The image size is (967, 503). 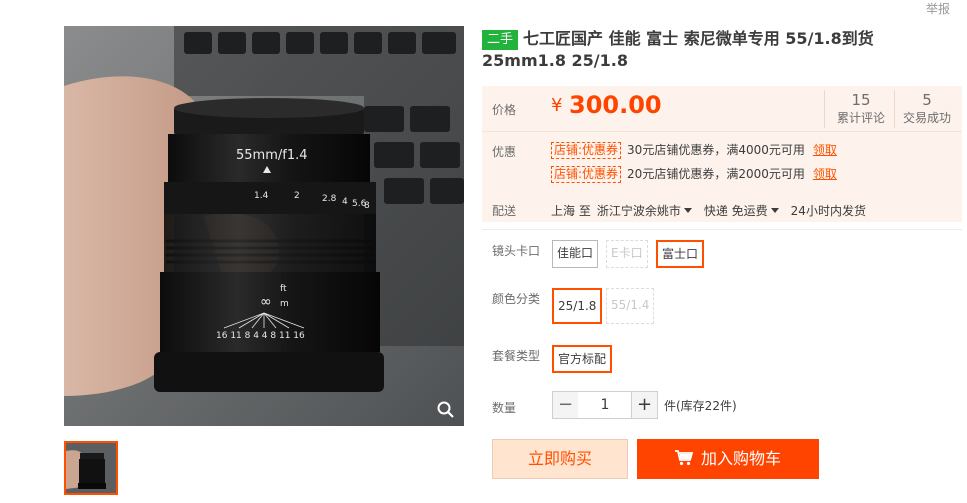 What do you see at coordinates (938, 8) in the screenshot?
I see `report-link: 举报` at bounding box center [938, 8].